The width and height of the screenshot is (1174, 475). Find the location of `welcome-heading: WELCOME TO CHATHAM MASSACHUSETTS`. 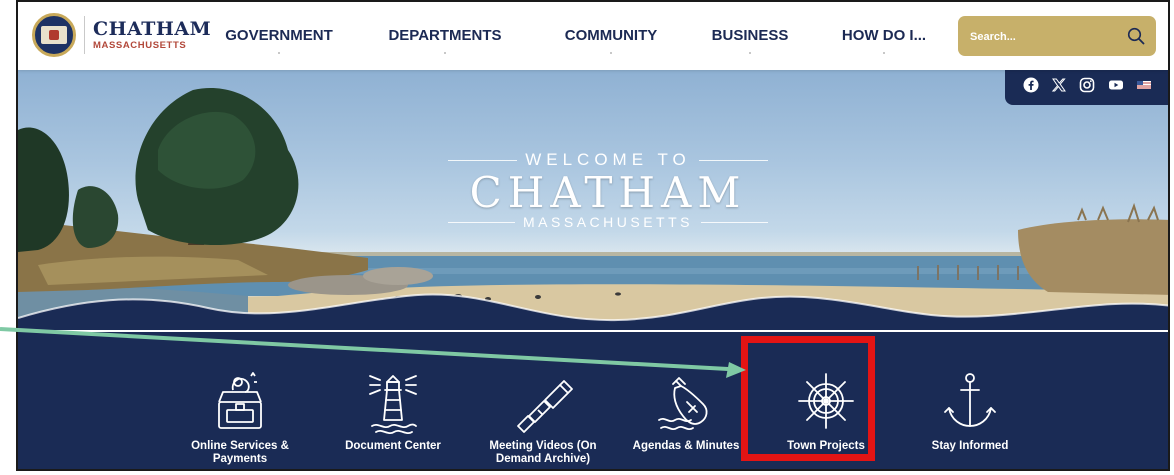

welcome-heading: WELCOME TO CHATHAM MASSACHUSETTS is located at coordinates (608, 190).